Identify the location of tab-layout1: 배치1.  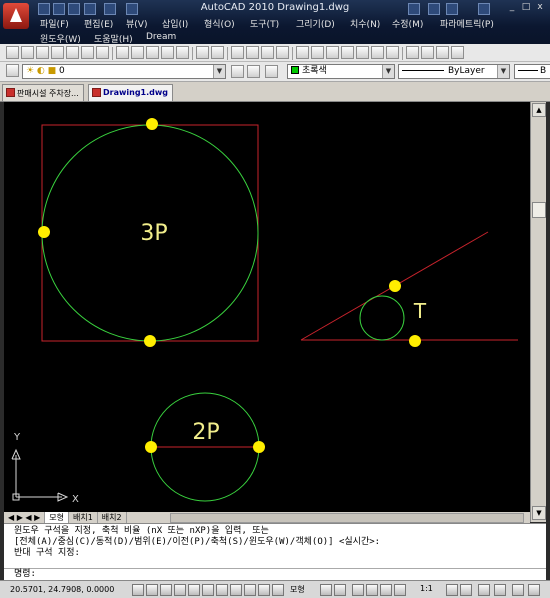
(83, 517).